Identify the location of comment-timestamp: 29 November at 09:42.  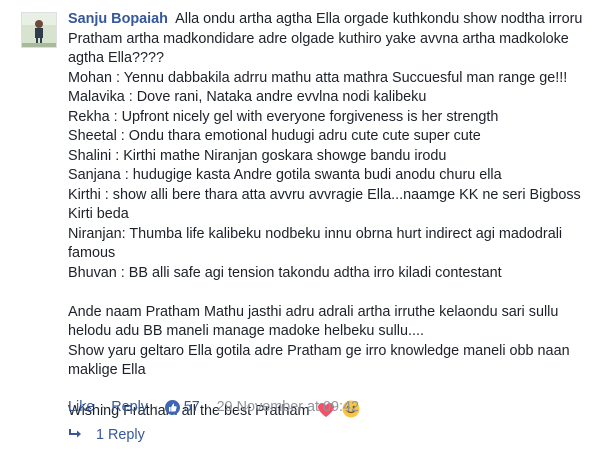
(288, 407).